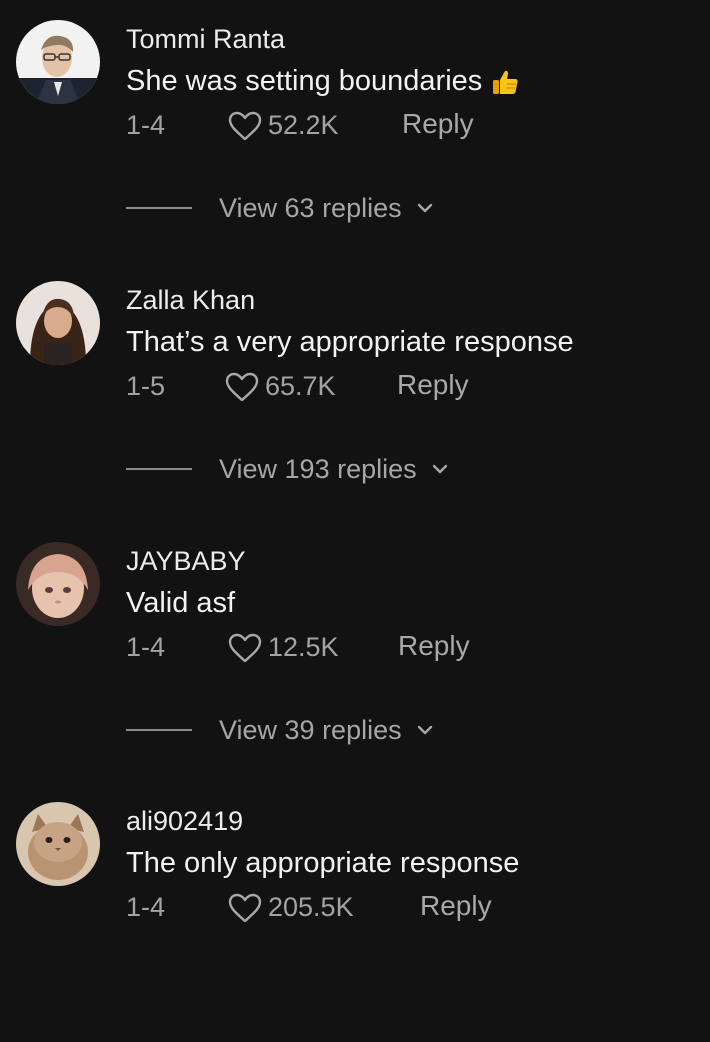  I want to click on like-count: 65.7K, so click(300, 386).